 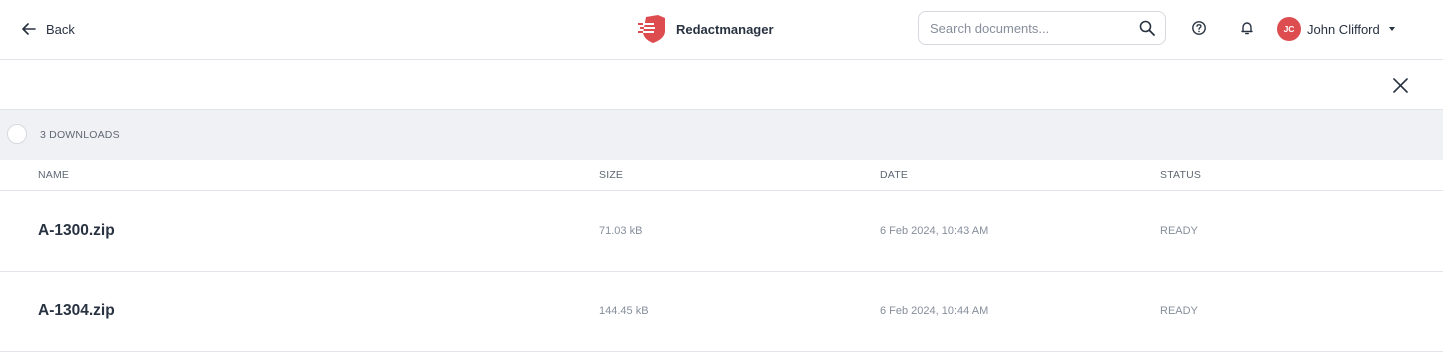 I want to click on user-menu: JC John Clifford, so click(x=1336, y=29).